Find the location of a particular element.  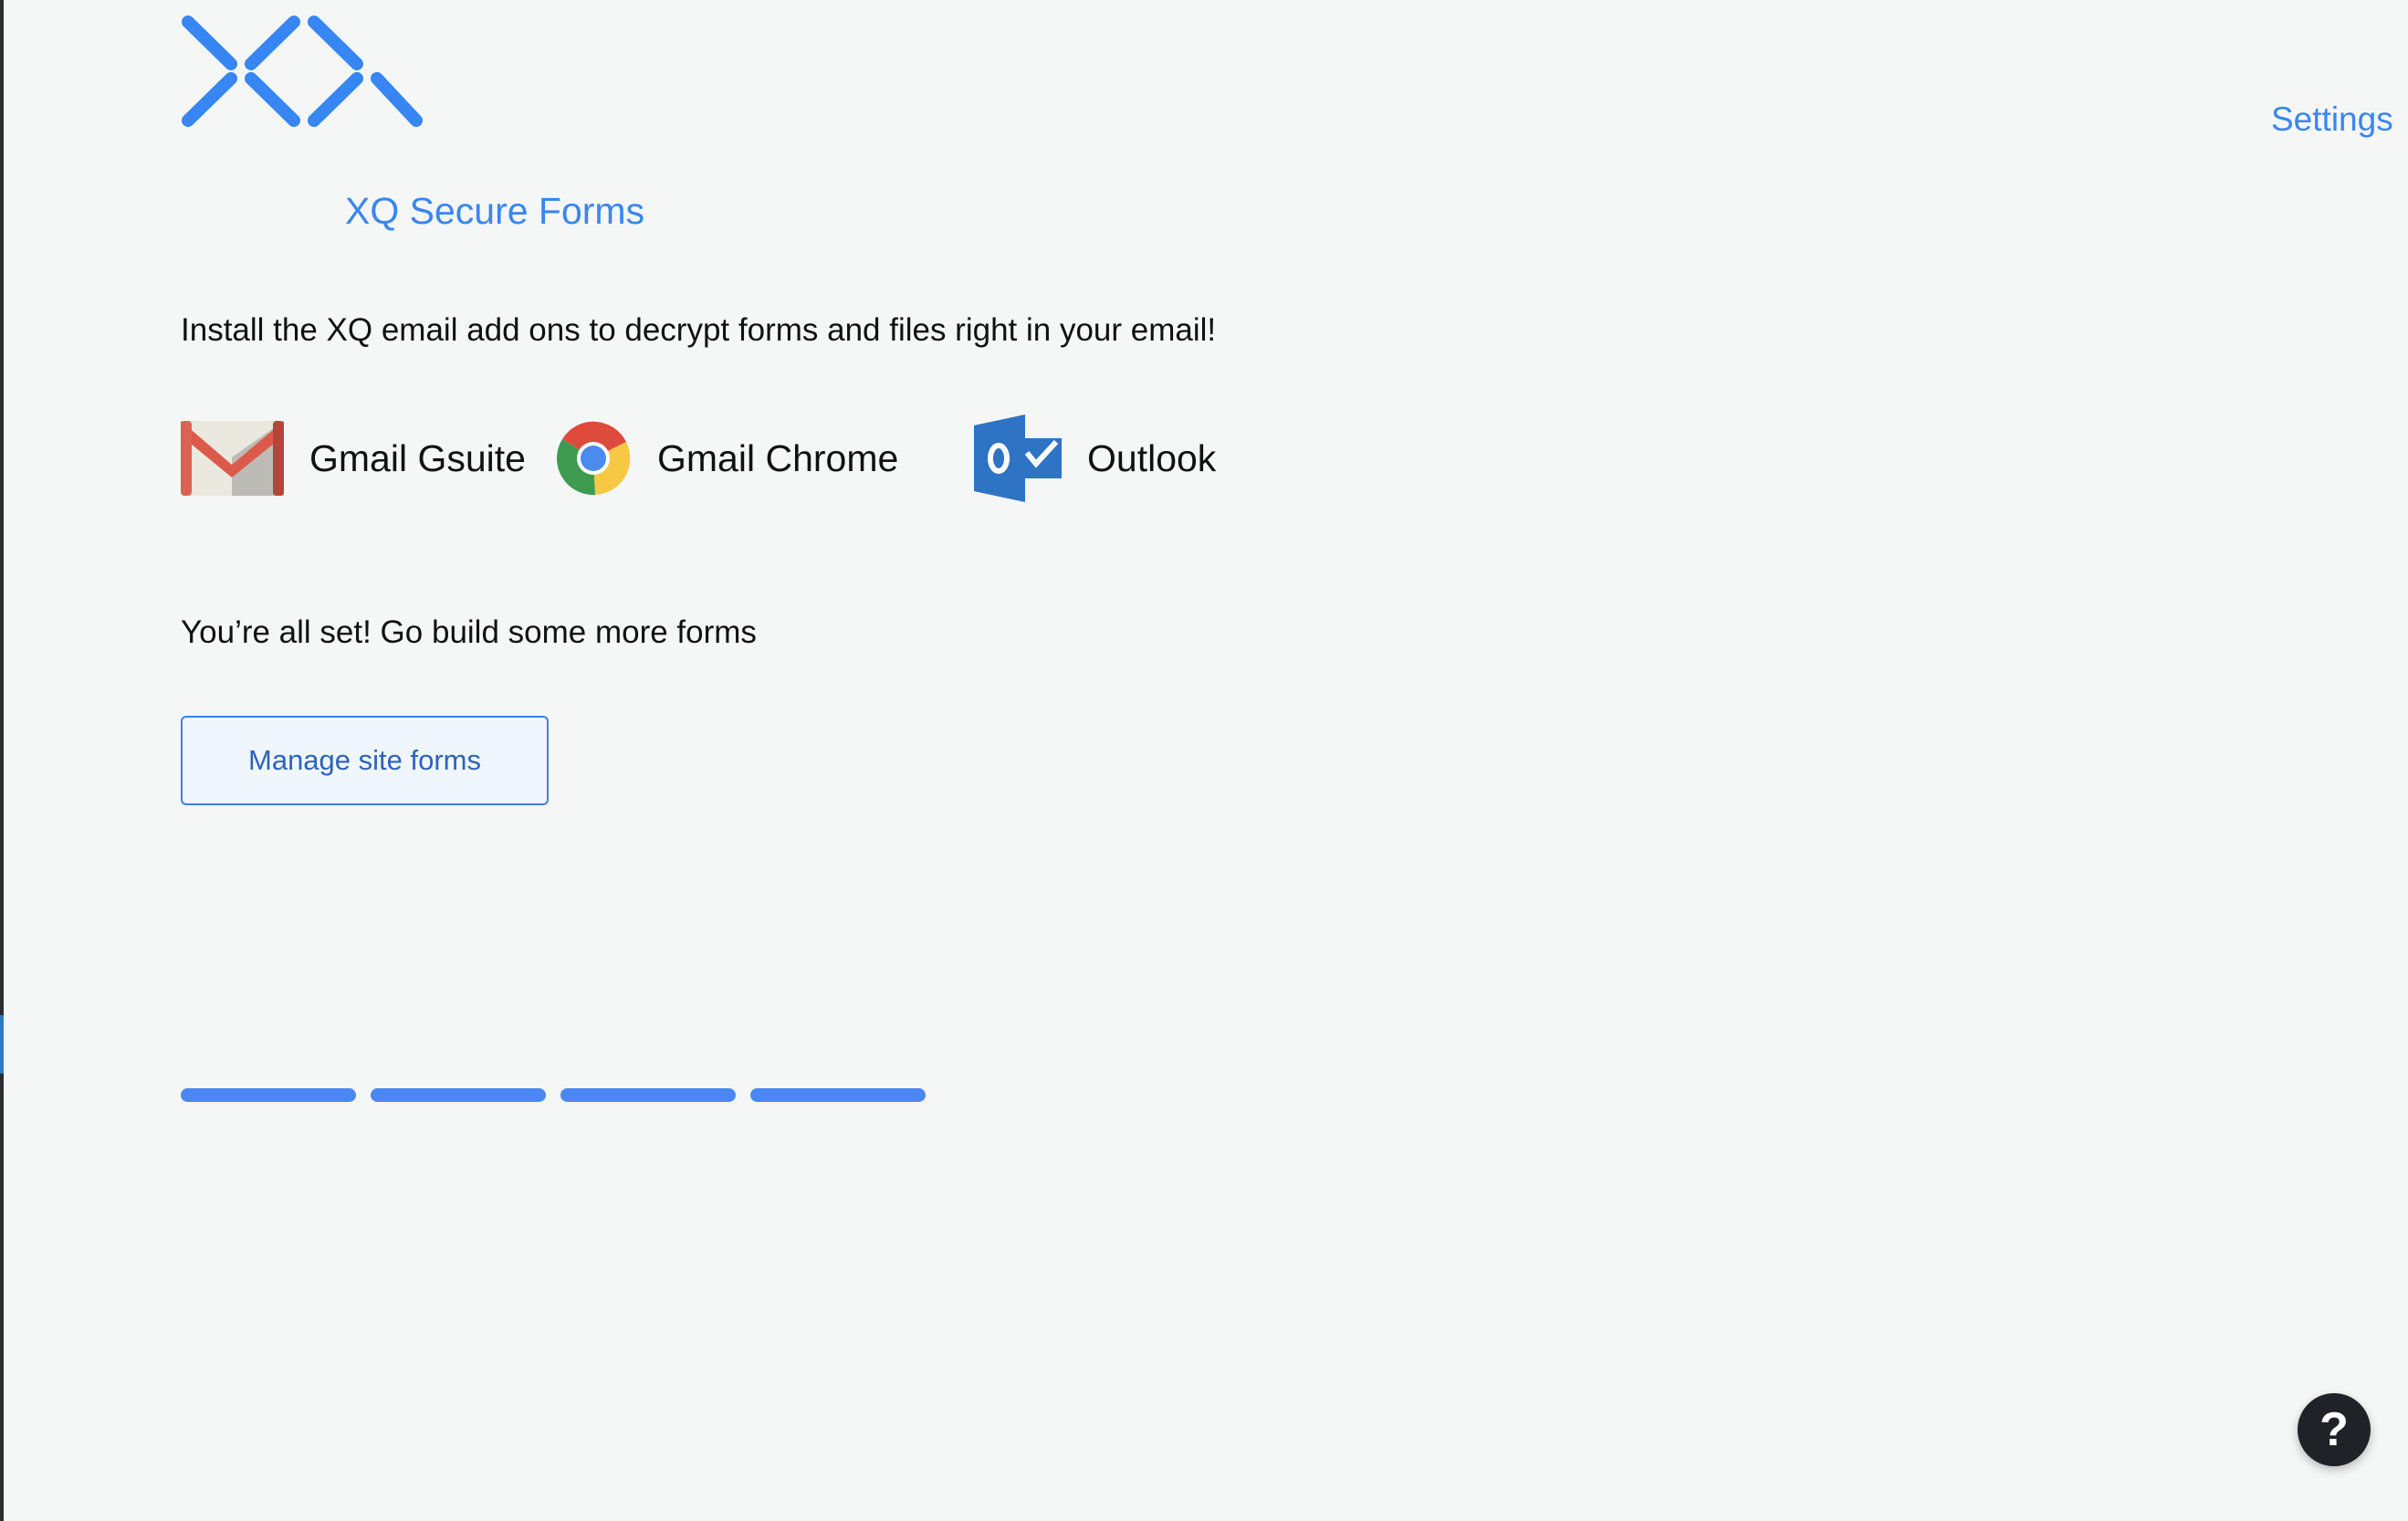

window-left-border is located at coordinates (2, 760).